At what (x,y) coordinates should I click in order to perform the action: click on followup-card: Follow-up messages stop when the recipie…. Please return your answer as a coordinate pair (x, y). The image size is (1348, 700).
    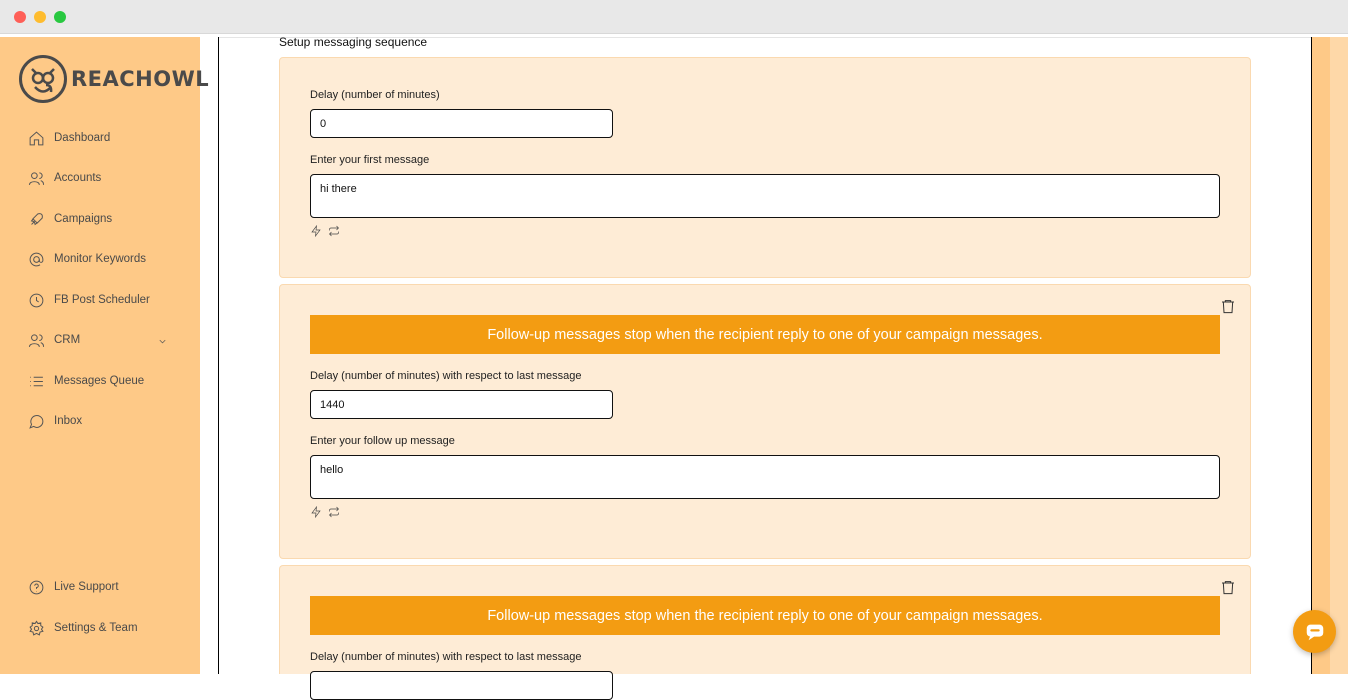
    Looking at the image, I should click on (765, 632).